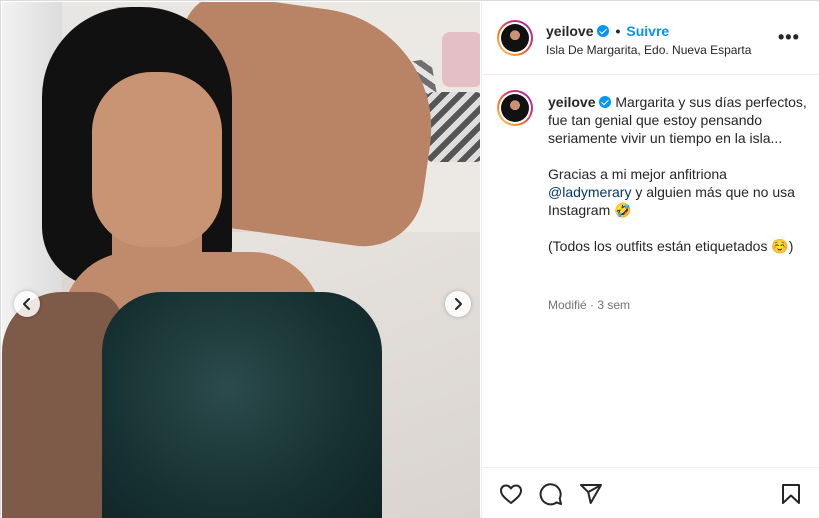 The width and height of the screenshot is (819, 518). I want to click on previous-photo-button, so click(27, 304).